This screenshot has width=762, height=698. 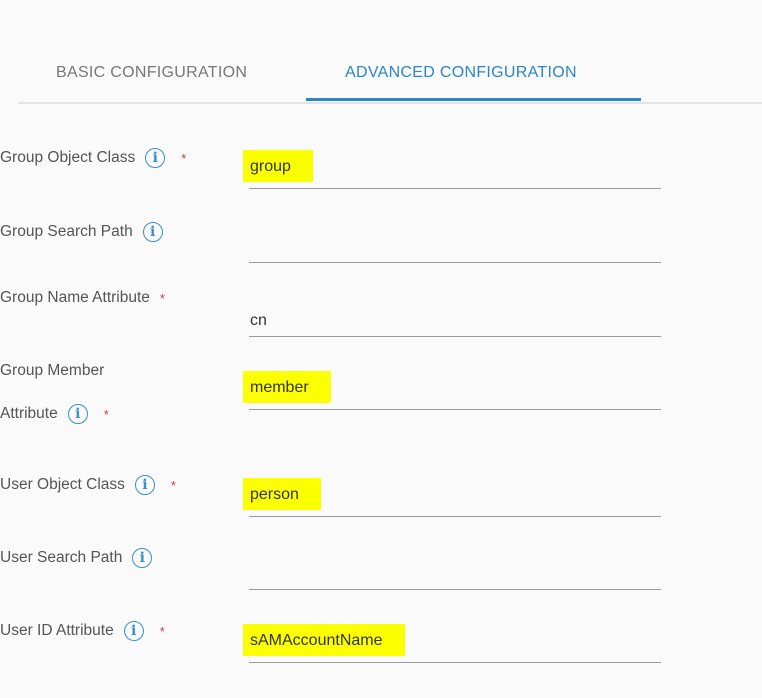 What do you see at coordinates (461, 73) in the screenshot?
I see `tab-advanced-configuration: ADVANCED CONFIGURATION` at bounding box center [461, 73].